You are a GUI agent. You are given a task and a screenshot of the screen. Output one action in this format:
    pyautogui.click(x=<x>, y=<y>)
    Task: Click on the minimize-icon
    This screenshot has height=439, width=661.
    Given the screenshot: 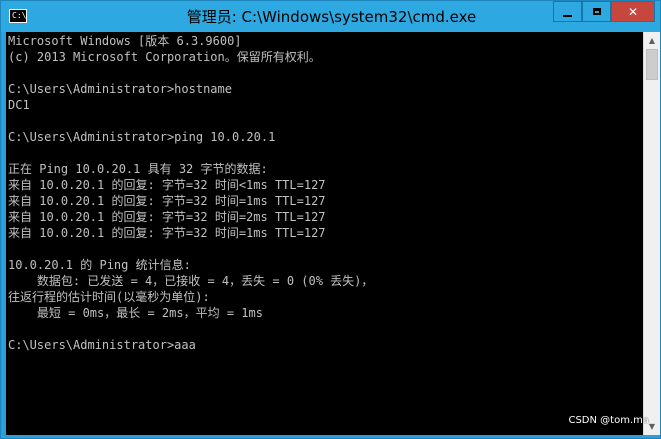 What is the action you would take?
    pyautogui.click(x=567, y=15)
    